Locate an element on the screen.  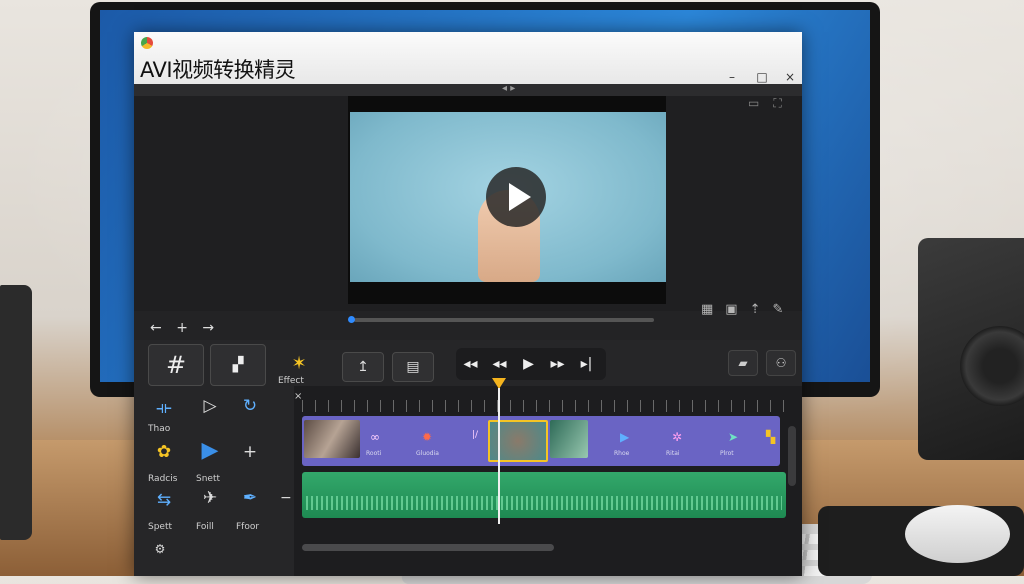
editing-toolbar: # ▞ ✶ Effect ↥ ▤ ◂◂ ◂◂ ▶ ▸▸ ▸| ▰ ⚇ is located at coordinates (468, 363).